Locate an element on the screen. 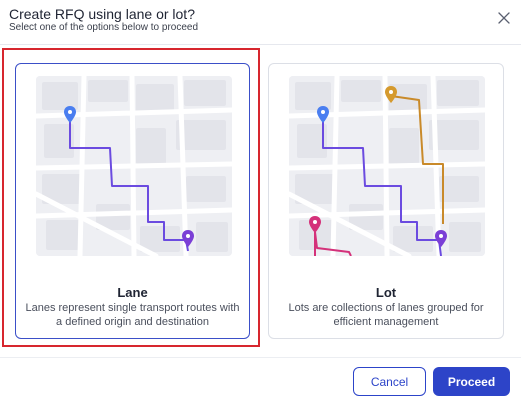 The image size is (521, 402). proceed-button: Proceed is located at coordinates (471, 381).